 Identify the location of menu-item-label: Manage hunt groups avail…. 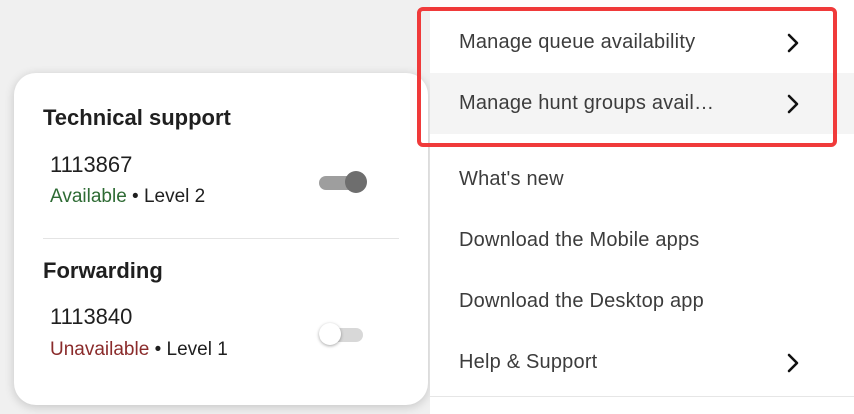
(587, 103).